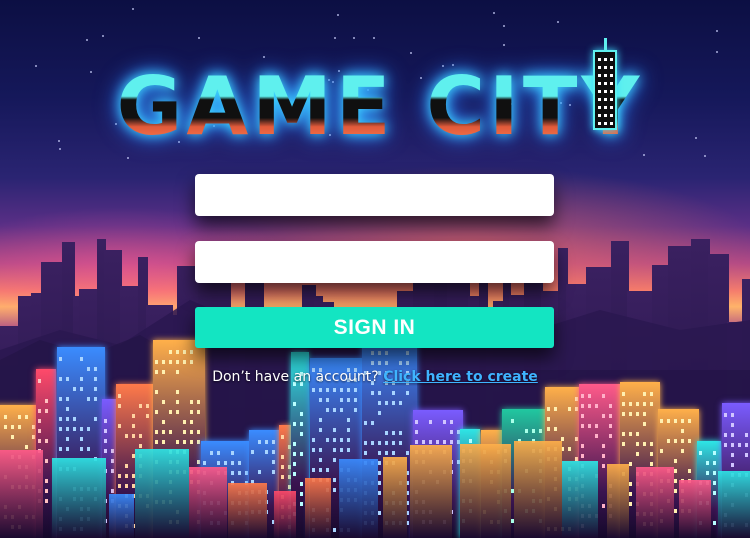  I want to click on password-input, so click(374, 262).